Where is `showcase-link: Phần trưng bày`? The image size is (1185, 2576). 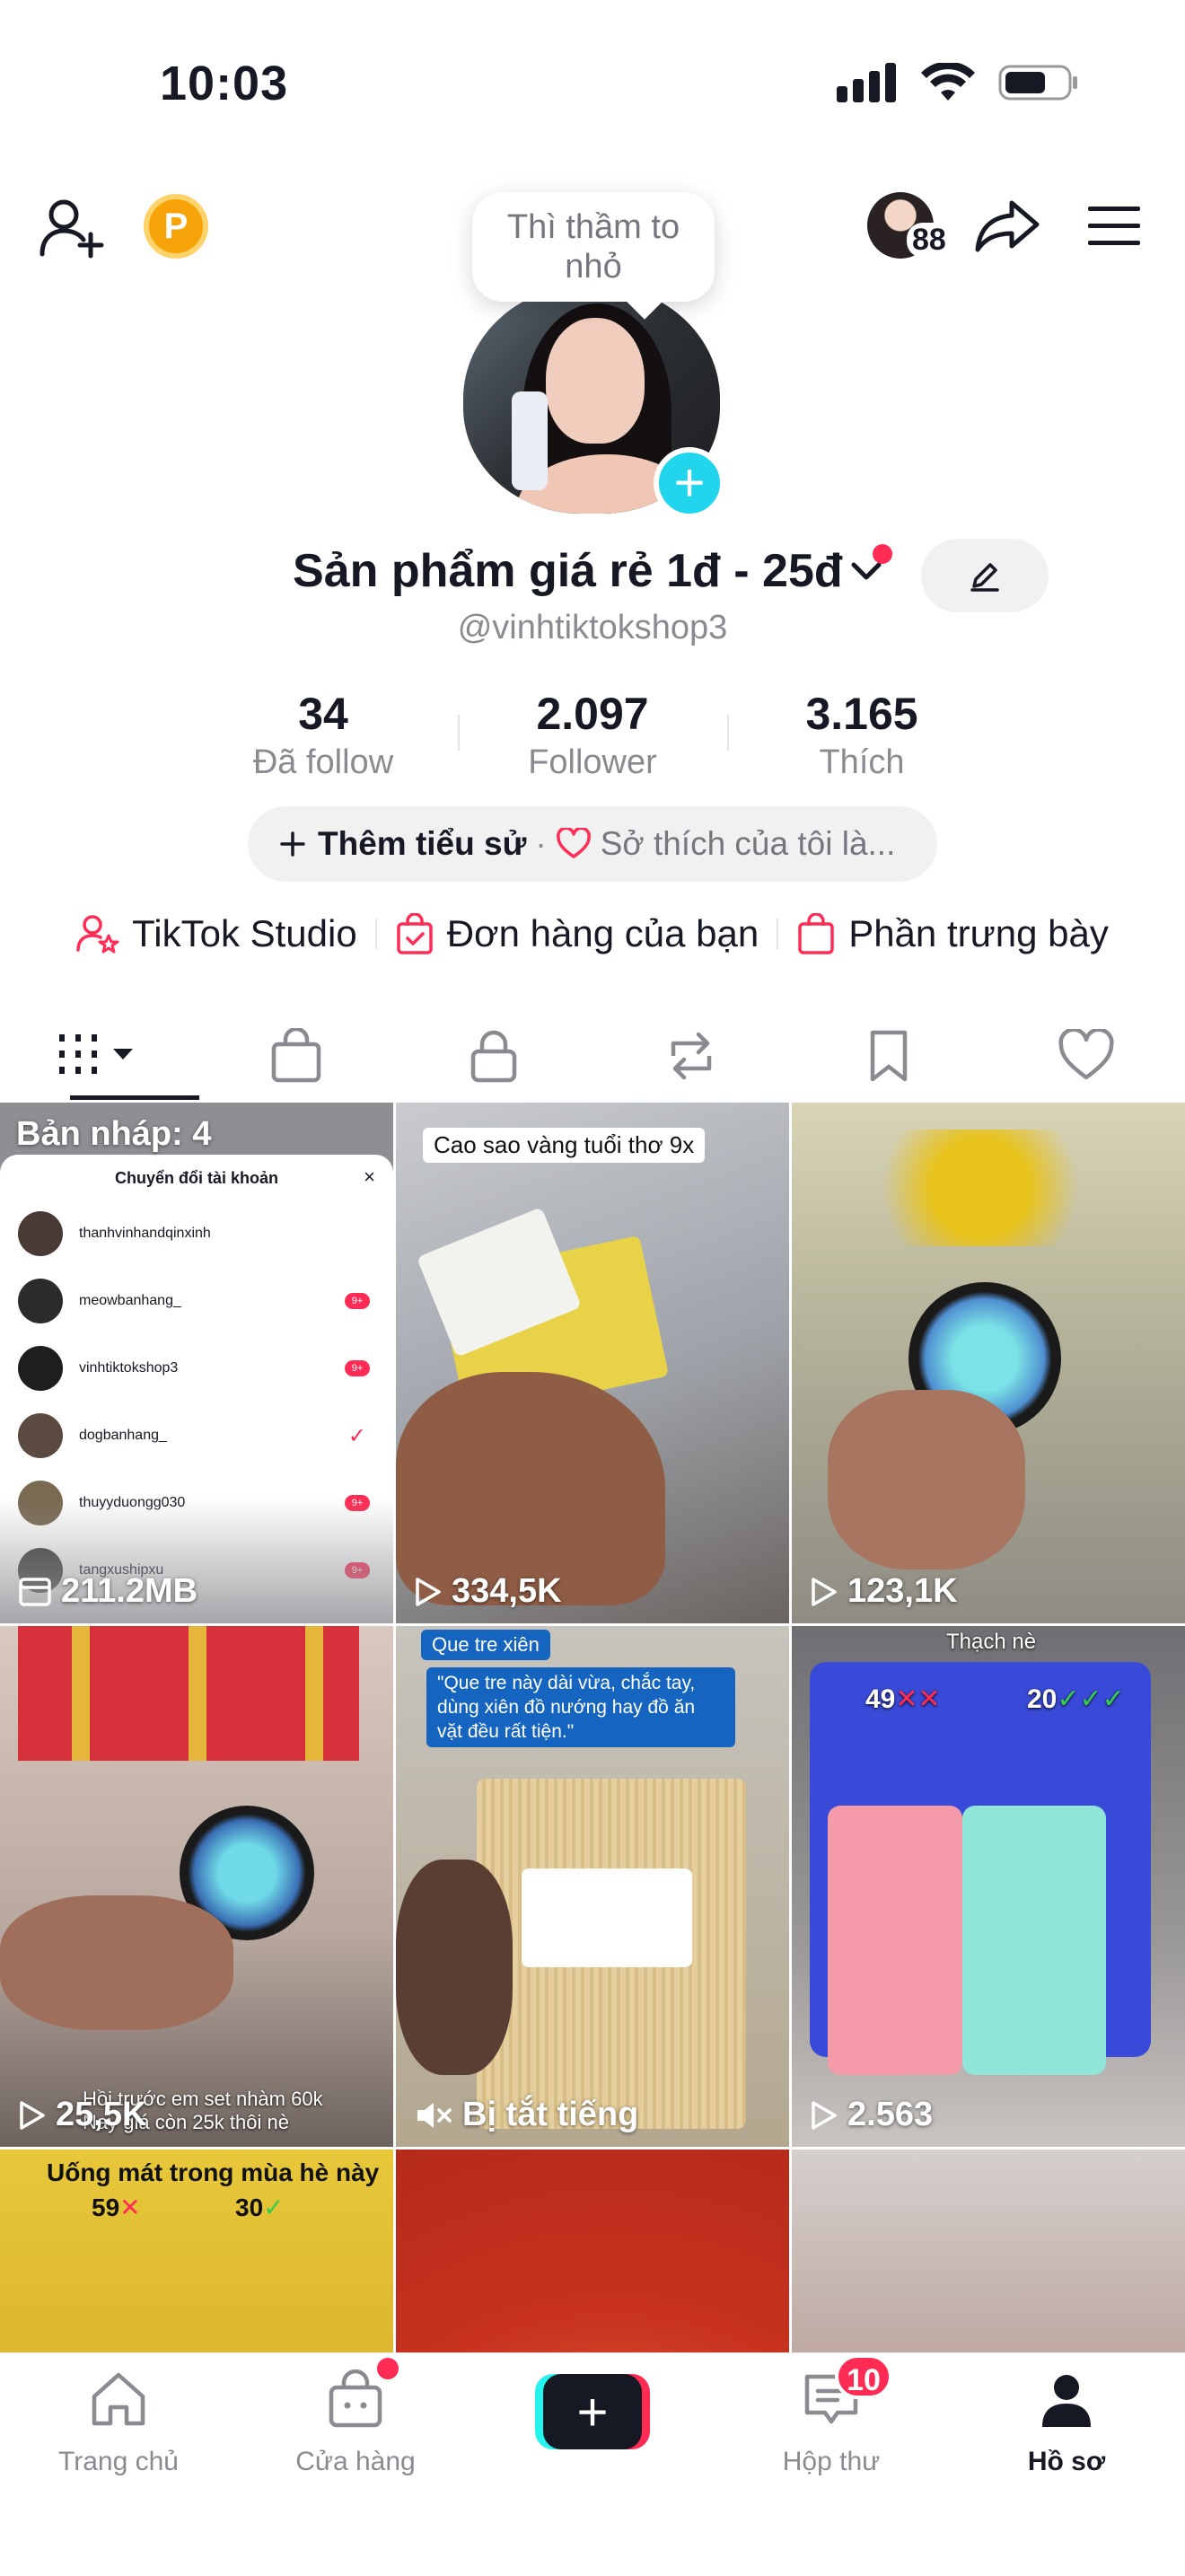 showcase-link: Phần trưng bày is located at coordinates (952, 934).